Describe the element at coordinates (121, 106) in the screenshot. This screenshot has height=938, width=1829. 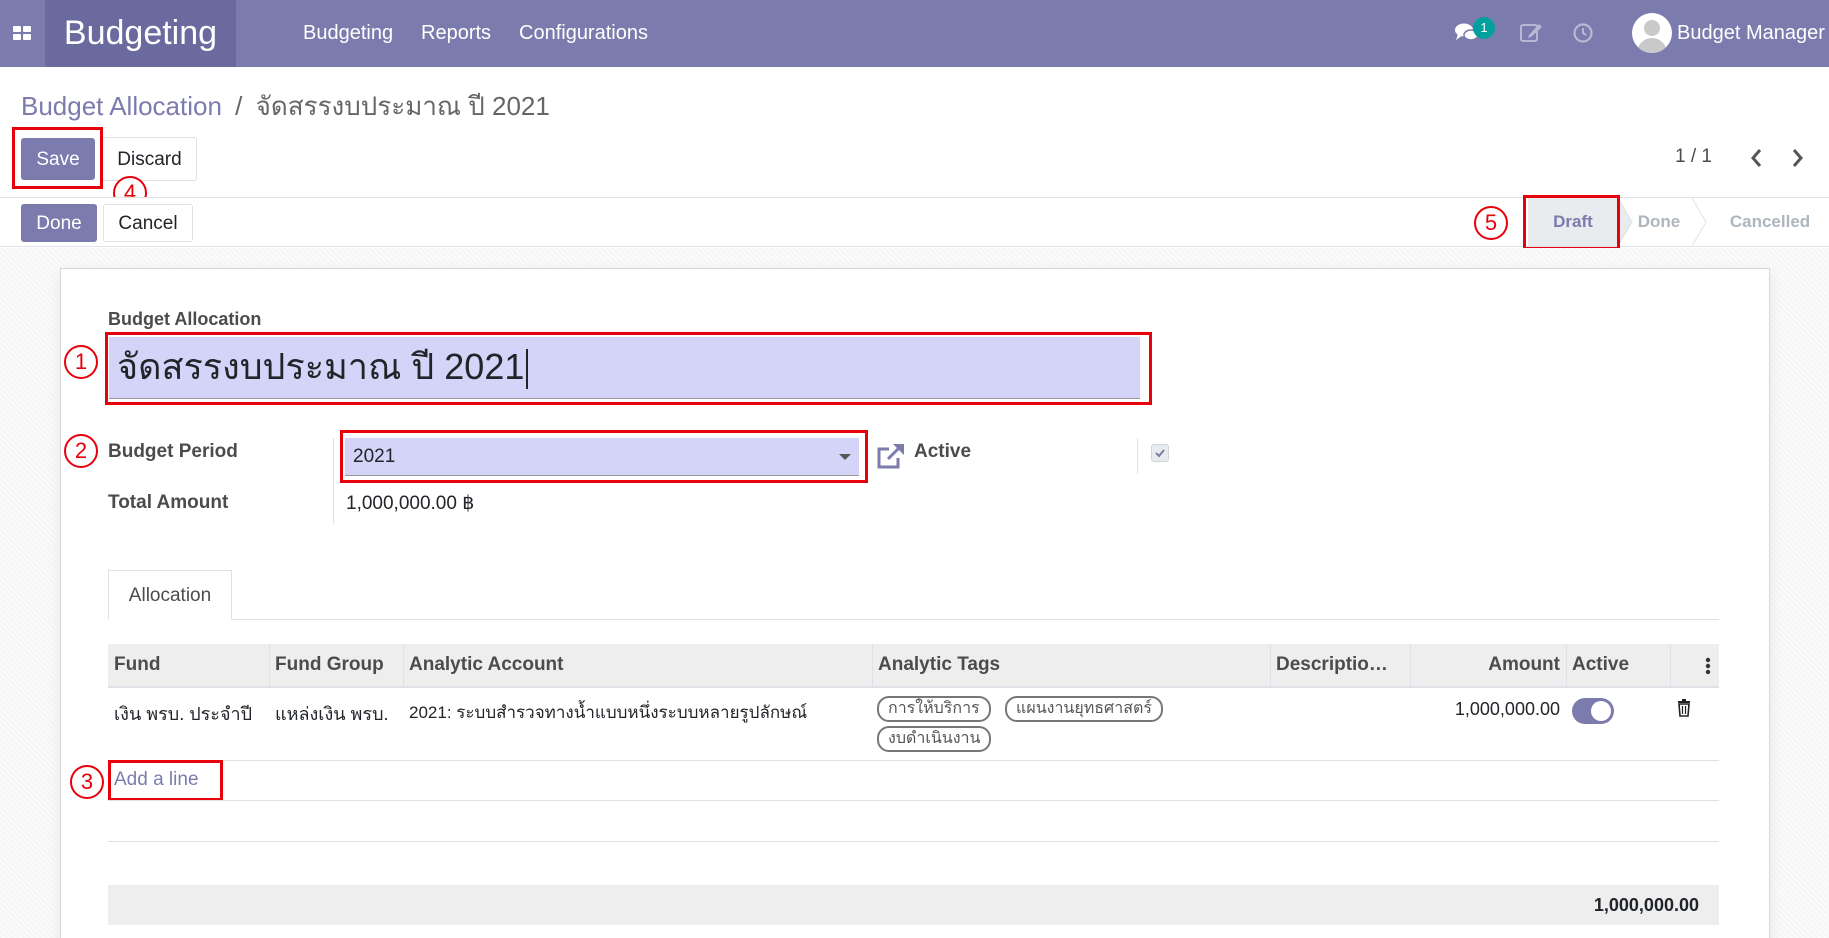
I see `breadcrumb-parent: Budget Allocation` at that location.